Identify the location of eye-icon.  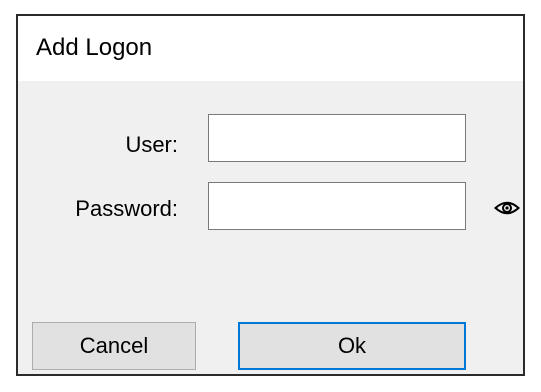
(507, 208).